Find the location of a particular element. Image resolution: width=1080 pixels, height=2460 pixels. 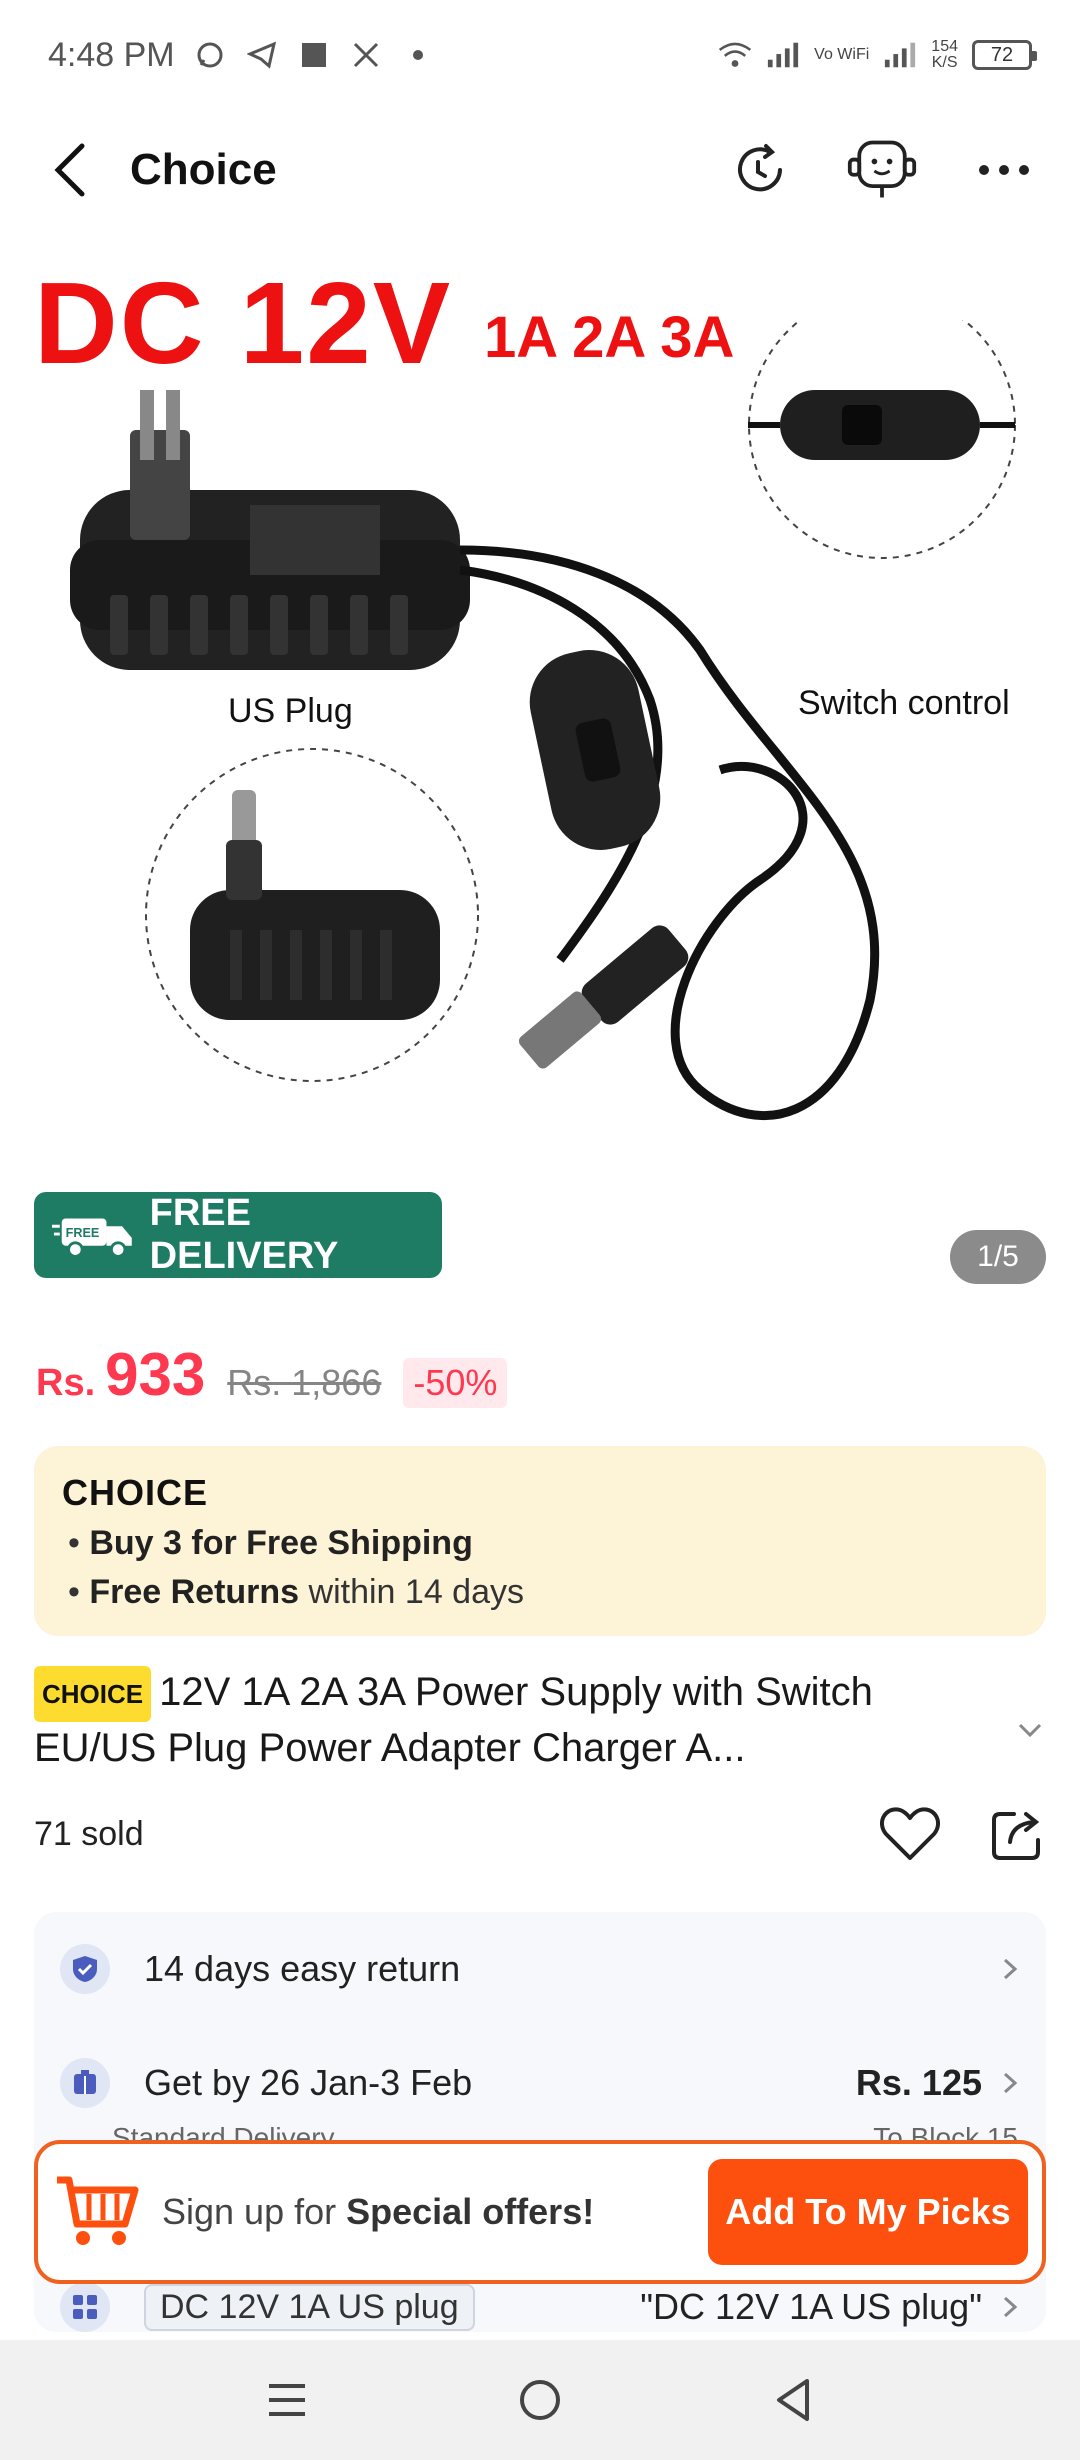

signup-prefix: Sign up for is located at coordinates (254, 2211).